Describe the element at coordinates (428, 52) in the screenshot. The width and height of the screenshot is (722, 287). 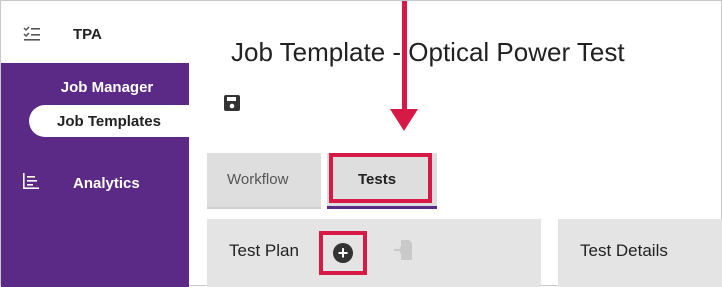
I see `page-title: Job Template - Optical Power Test` at that location.